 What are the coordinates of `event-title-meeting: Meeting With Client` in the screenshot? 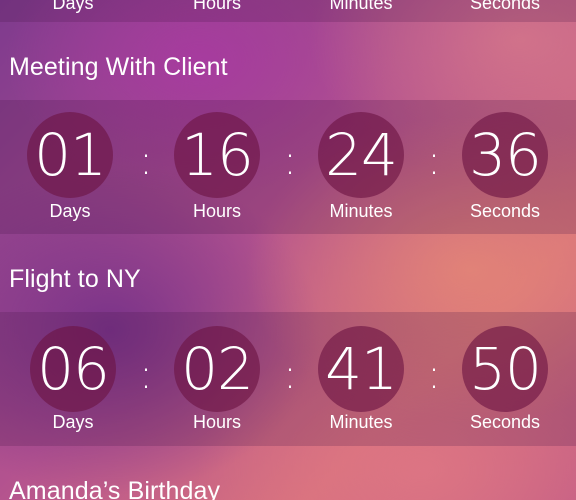 It's located at (118, 67).